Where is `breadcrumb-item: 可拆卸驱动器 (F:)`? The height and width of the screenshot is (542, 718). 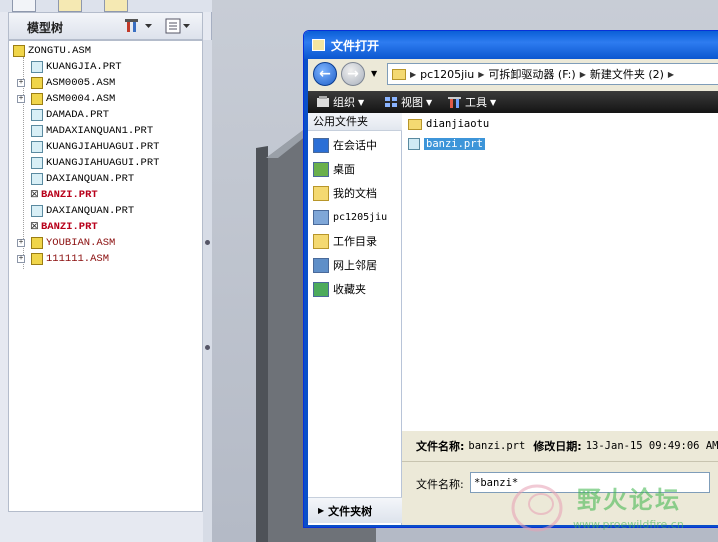 breadcrumb-item: 可拆卸驱动器 (F:) is located at coordinates (531, 74).